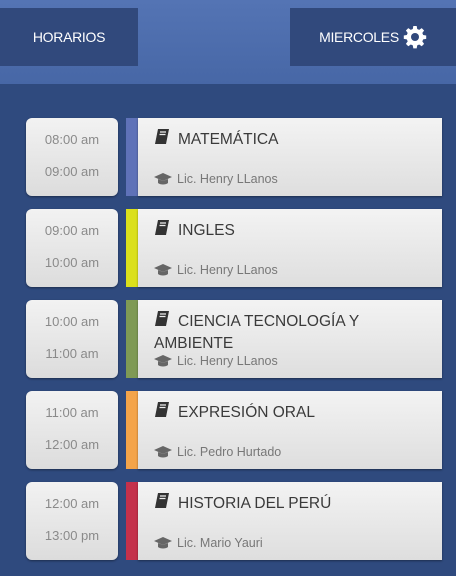  Describe the element at coordinates (72, 139) in the screenshot. I see `start-time: 08:00 am` at that location.